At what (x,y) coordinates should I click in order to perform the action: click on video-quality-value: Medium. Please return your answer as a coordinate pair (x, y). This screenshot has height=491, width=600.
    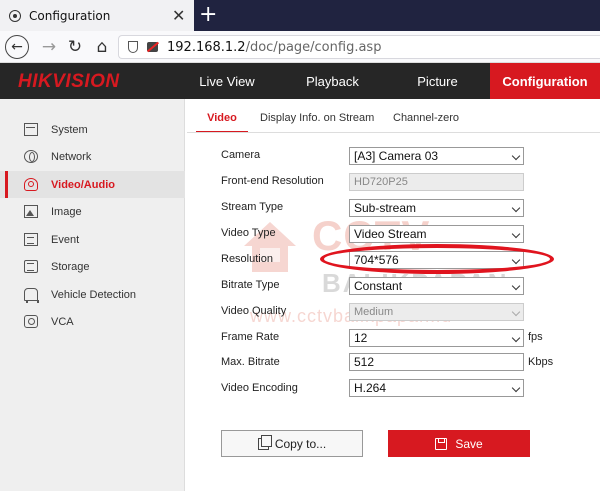
    Looking at the image, I should click on (374, 312).